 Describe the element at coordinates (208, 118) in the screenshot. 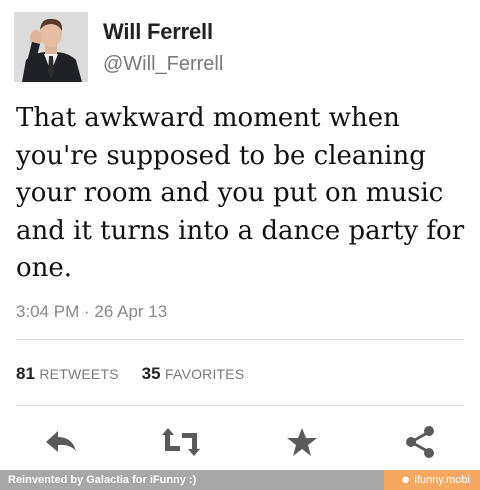

I see `tweet-line: That awkward moment when` at that location.